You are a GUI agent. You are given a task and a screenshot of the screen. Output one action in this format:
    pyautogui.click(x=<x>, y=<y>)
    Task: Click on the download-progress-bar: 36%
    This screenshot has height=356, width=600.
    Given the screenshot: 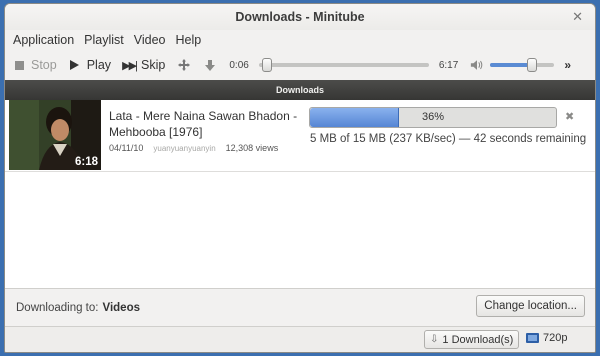 What is the action you would take?
    pyautogui.click(x=433, y=117)
    